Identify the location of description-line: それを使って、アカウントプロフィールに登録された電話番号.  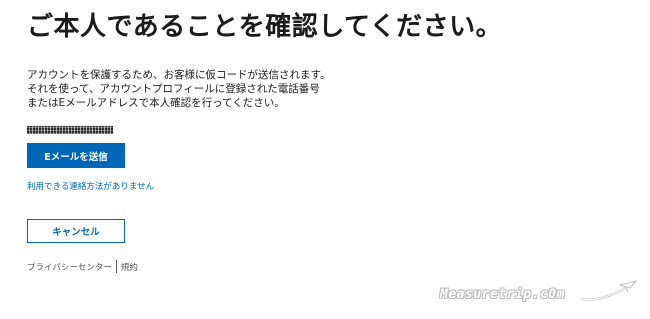
(173, 89).